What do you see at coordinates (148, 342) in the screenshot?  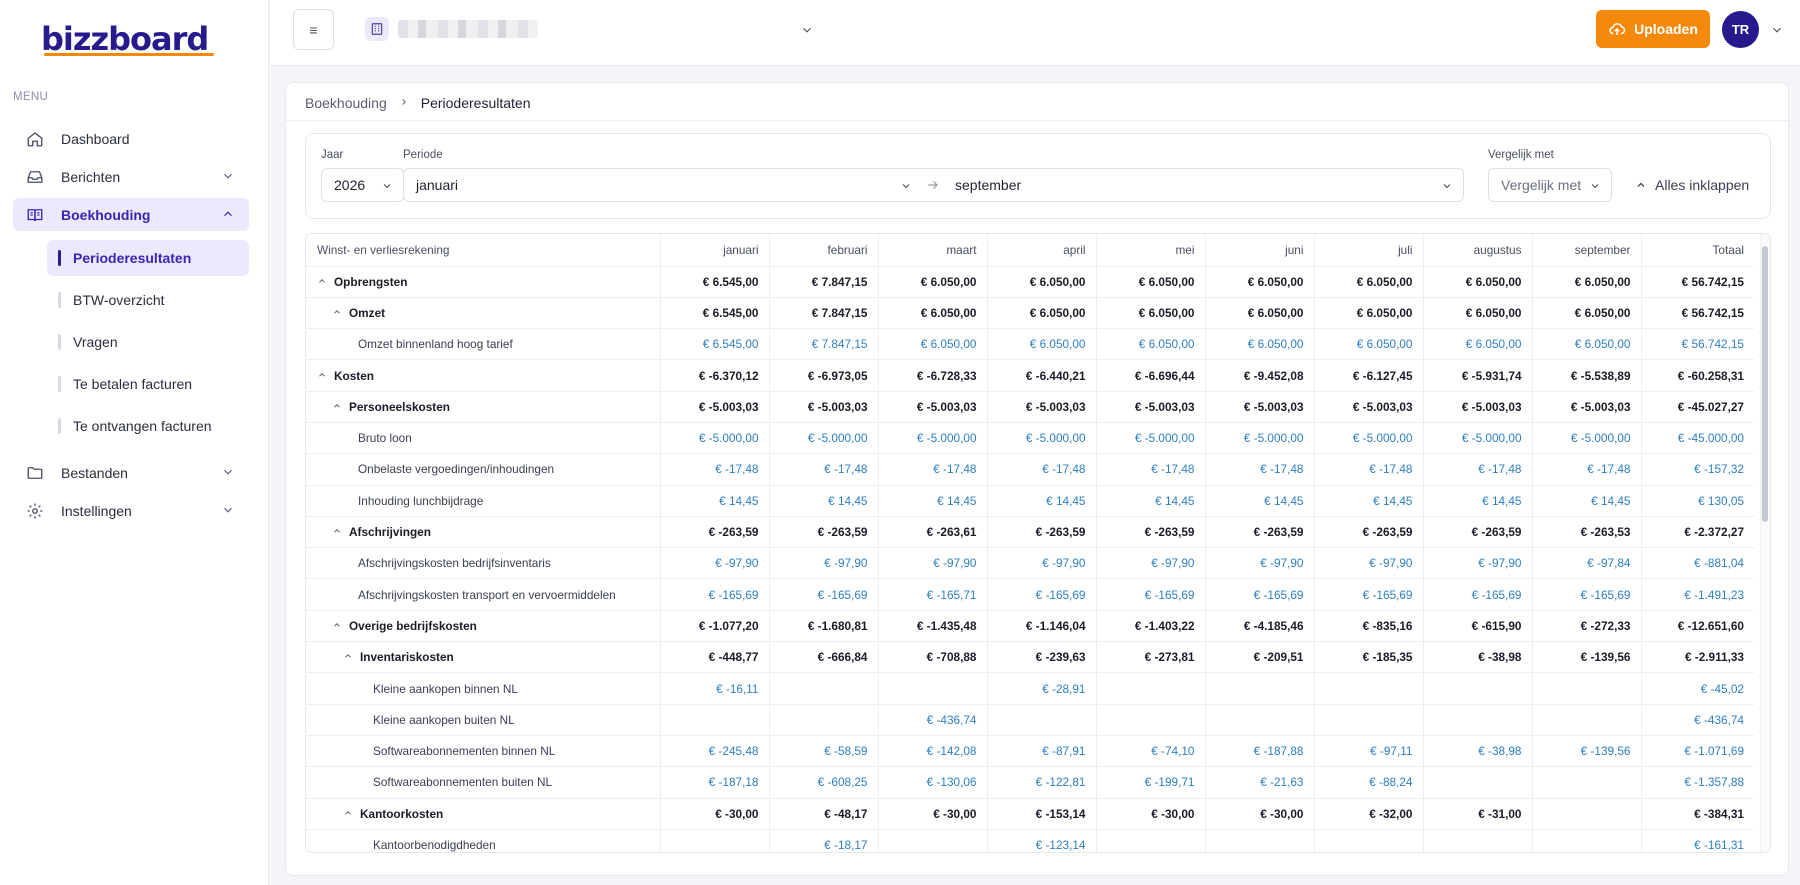 I see `sidebar-subitem-vragen: Vragen` at bounding box center [148, 342].